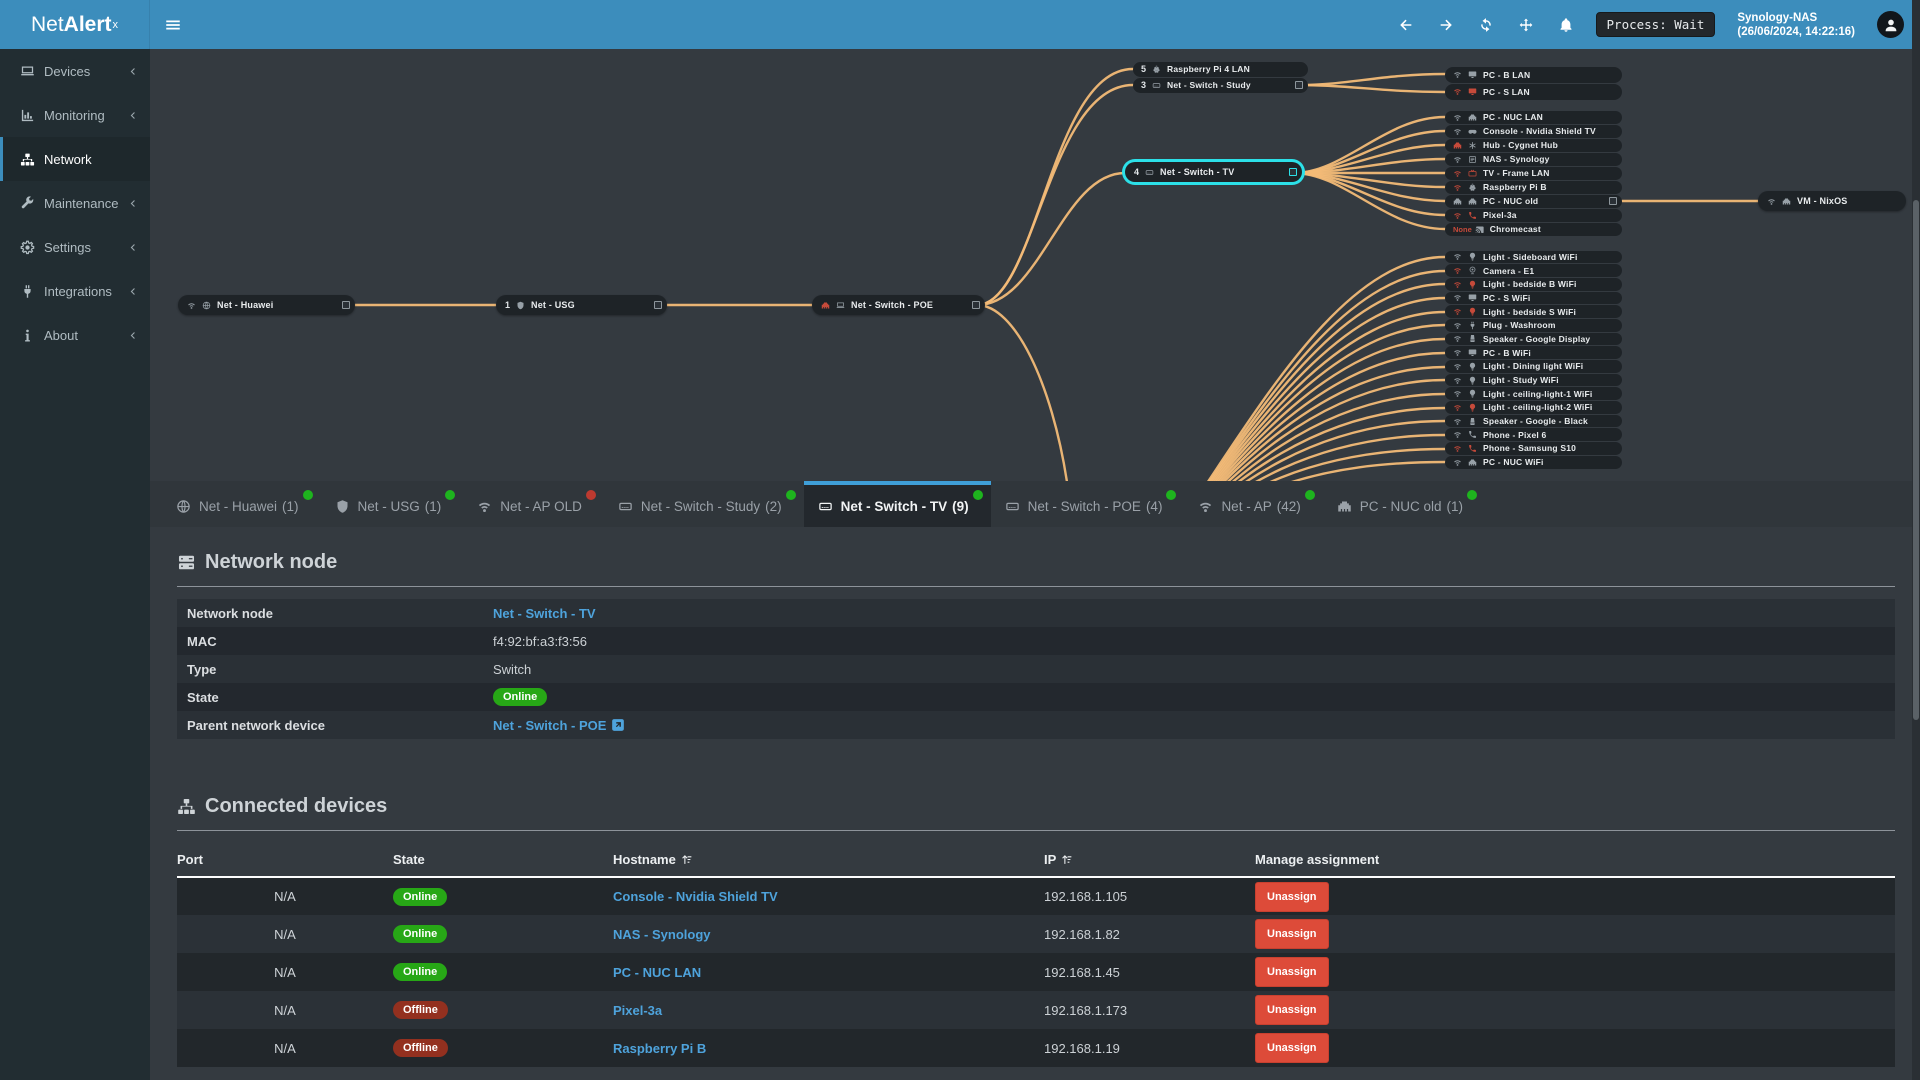 The width and height of the screenshot is (1920, 1080). I want to click on tree-row-tv-frame-lan: TV - Frame LAN, so click(1533, 173).